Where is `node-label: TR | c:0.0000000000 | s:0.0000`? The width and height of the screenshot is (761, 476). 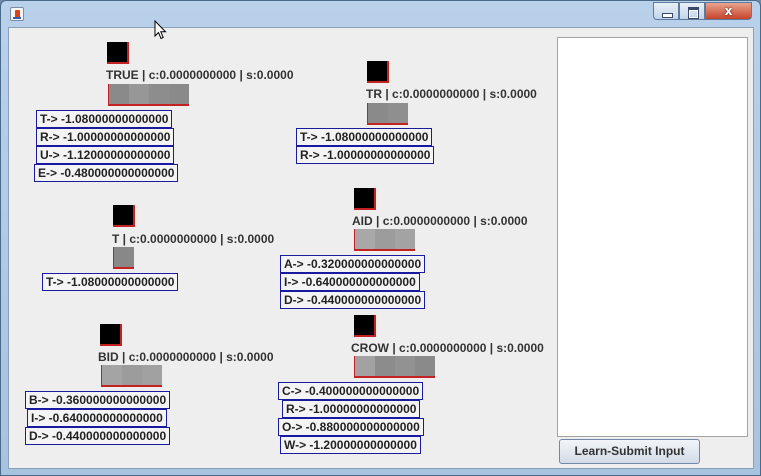 node-label: TR | c:0.0000000000 | s:0.0000 is located at coordinates (451, 94).